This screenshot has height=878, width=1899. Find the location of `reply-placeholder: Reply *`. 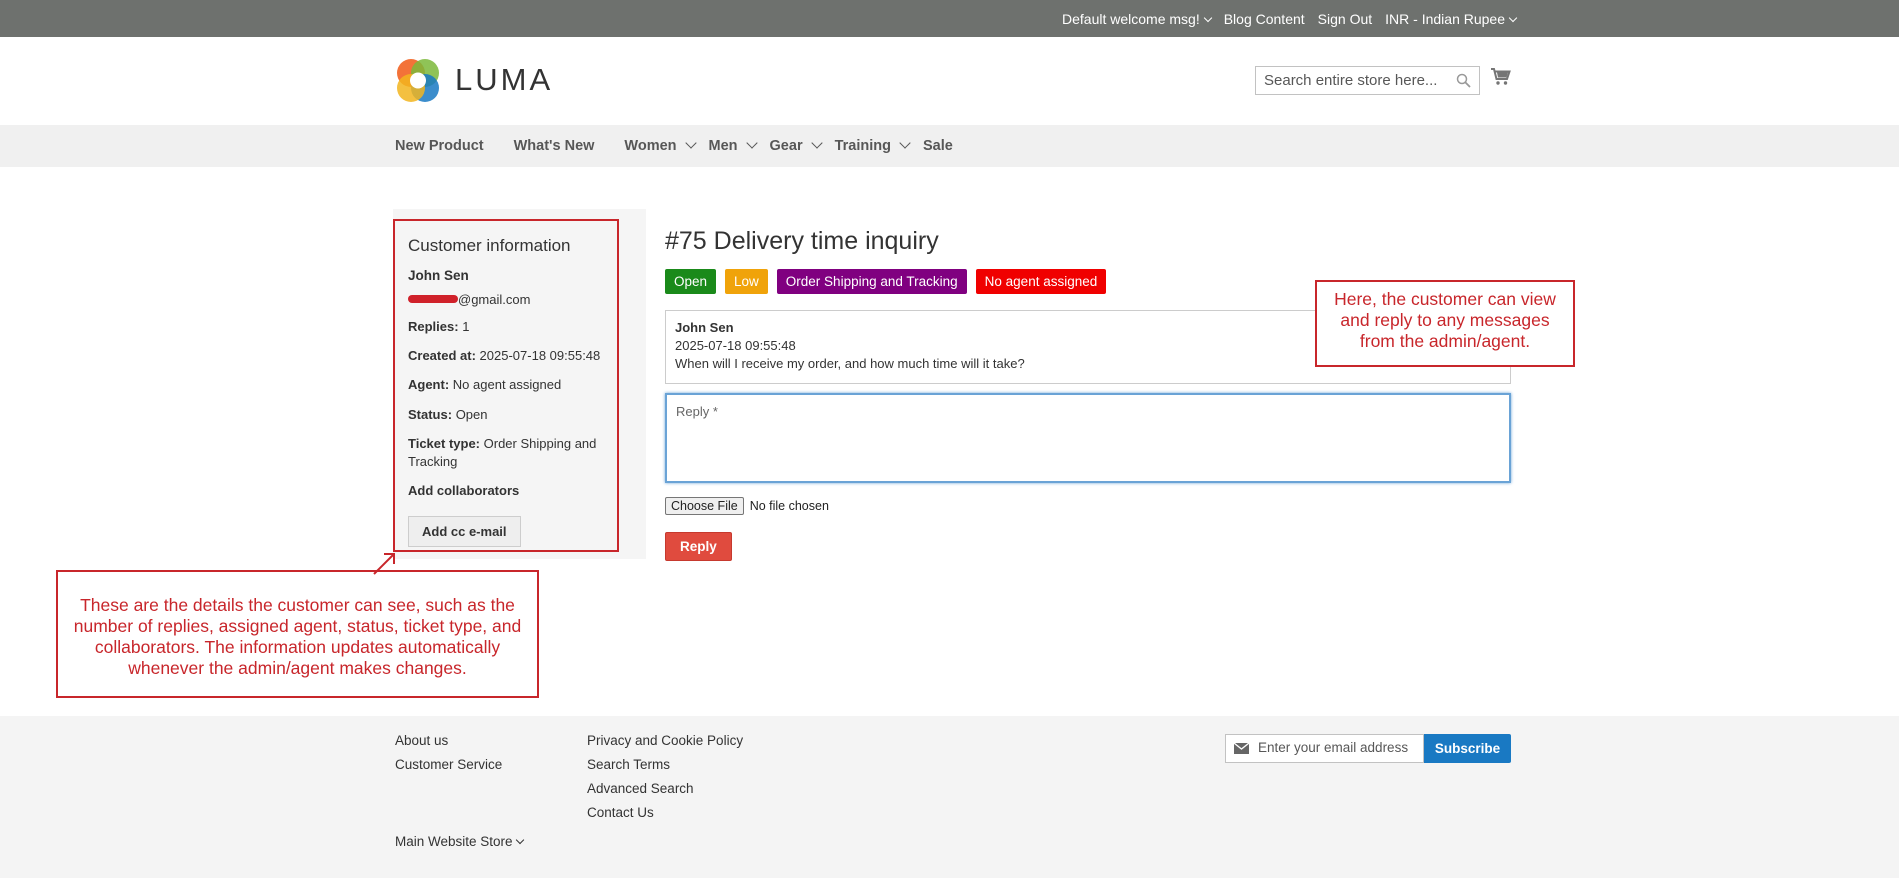

reply-placeholder: Reply * is located at coordinates (697, 411).